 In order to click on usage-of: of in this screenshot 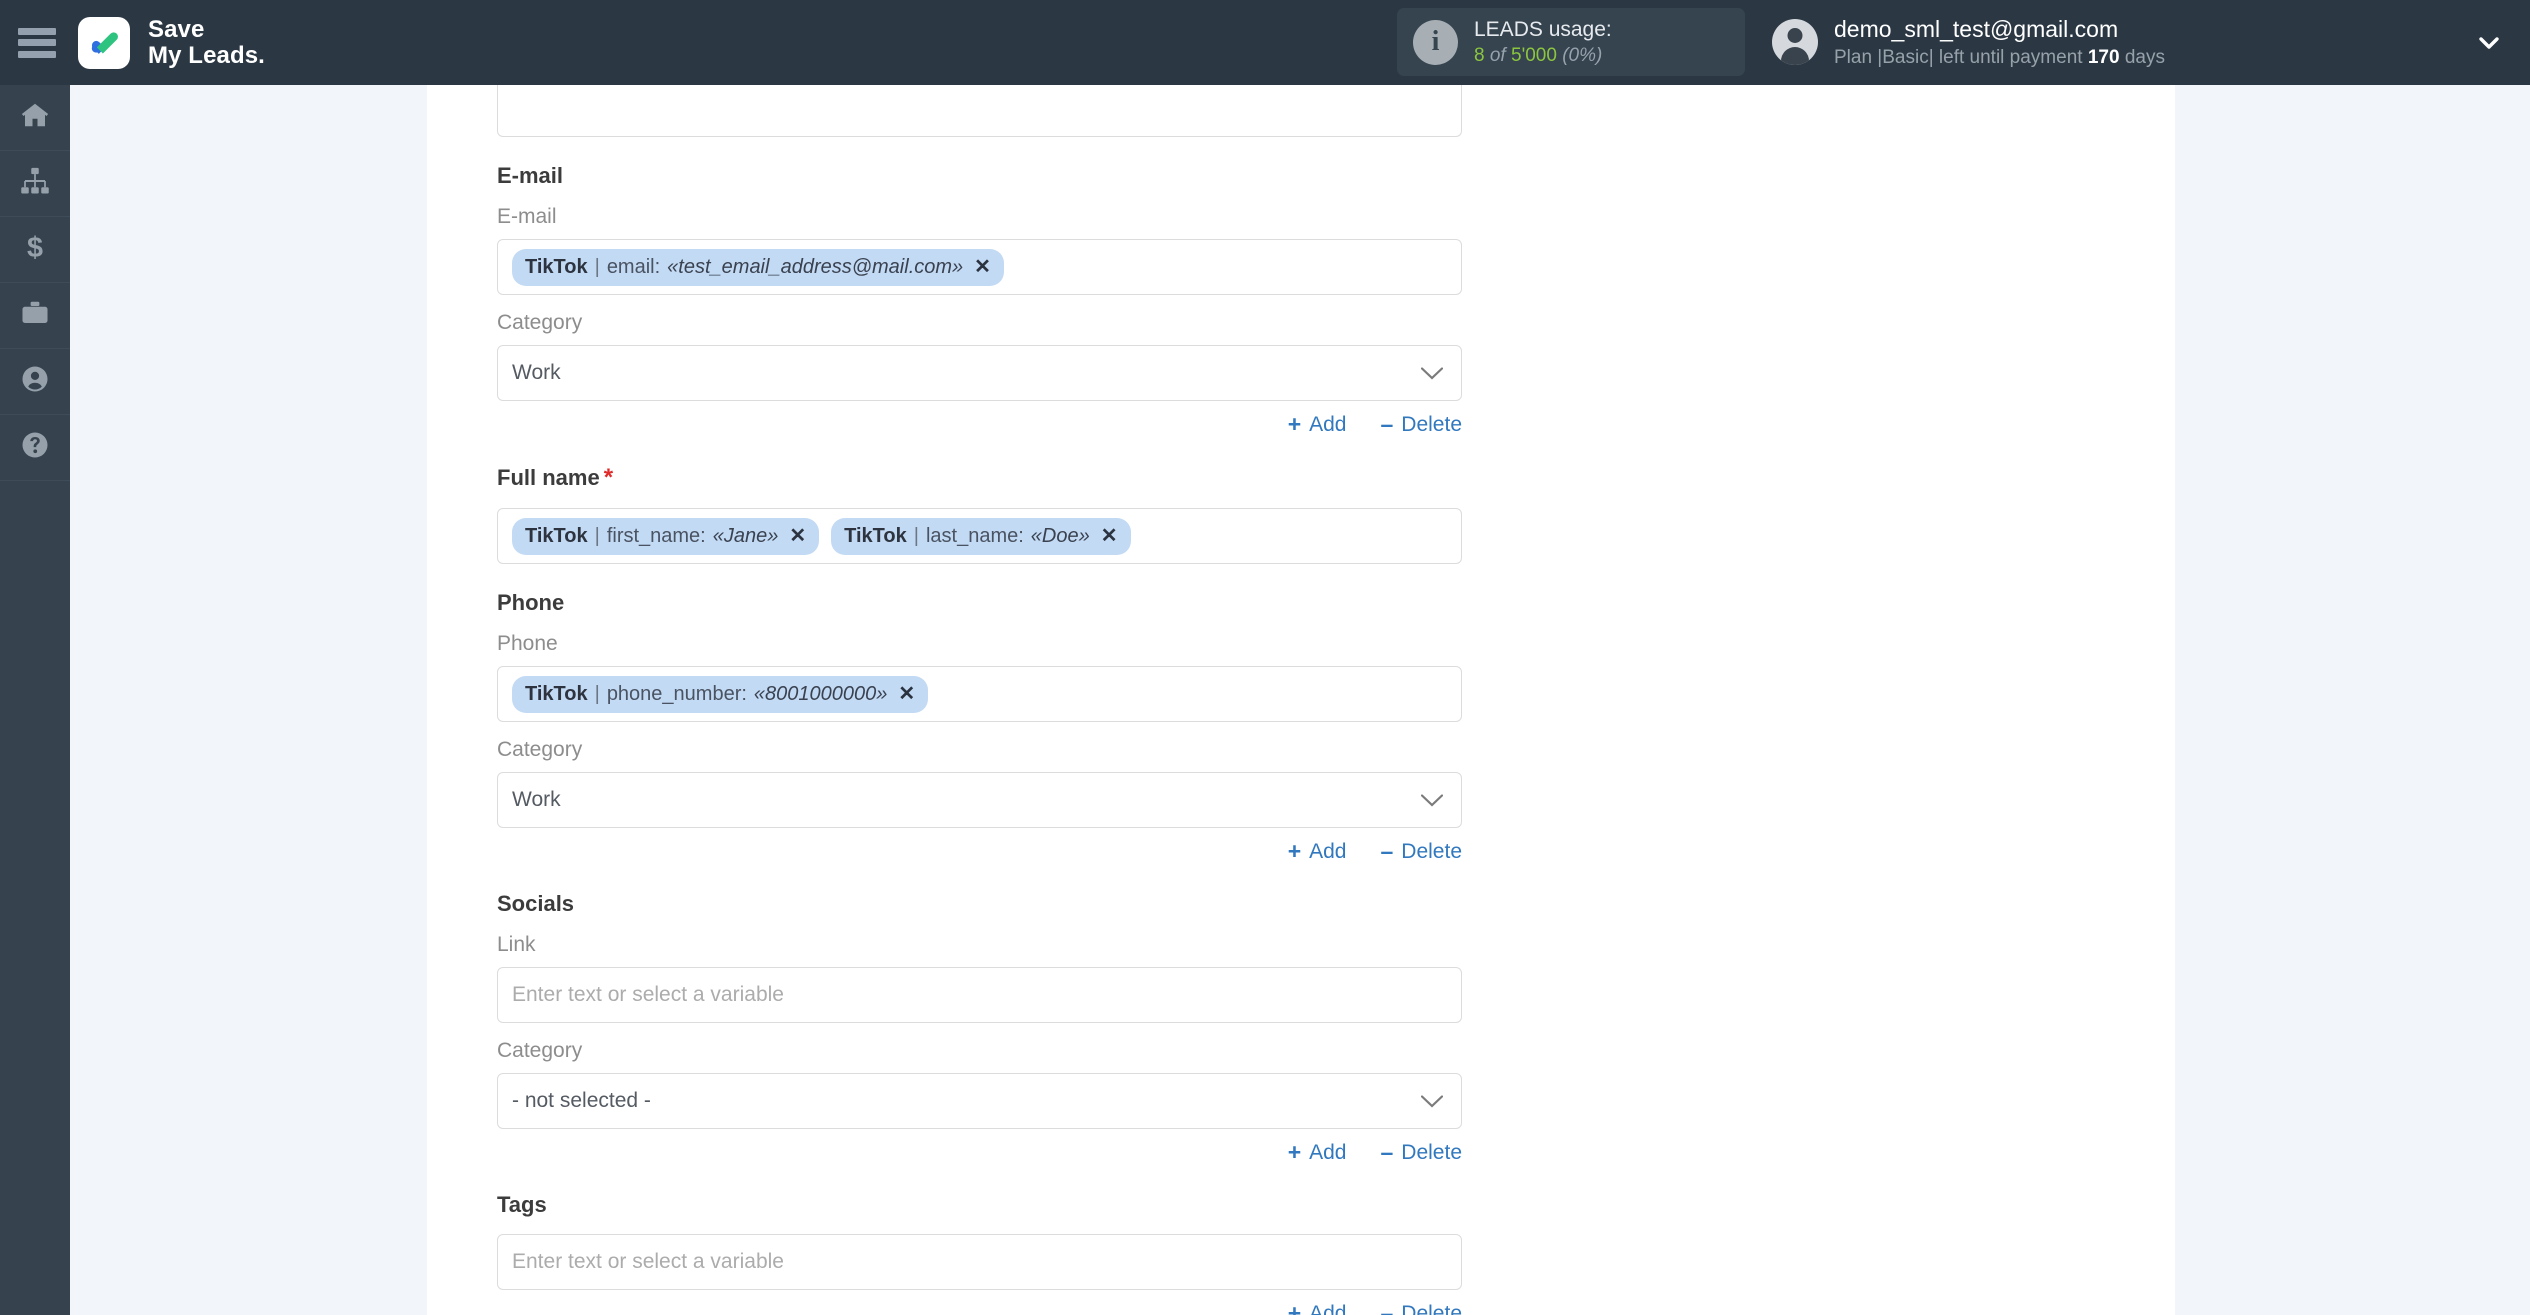, I will do `click(1497, 56)`.